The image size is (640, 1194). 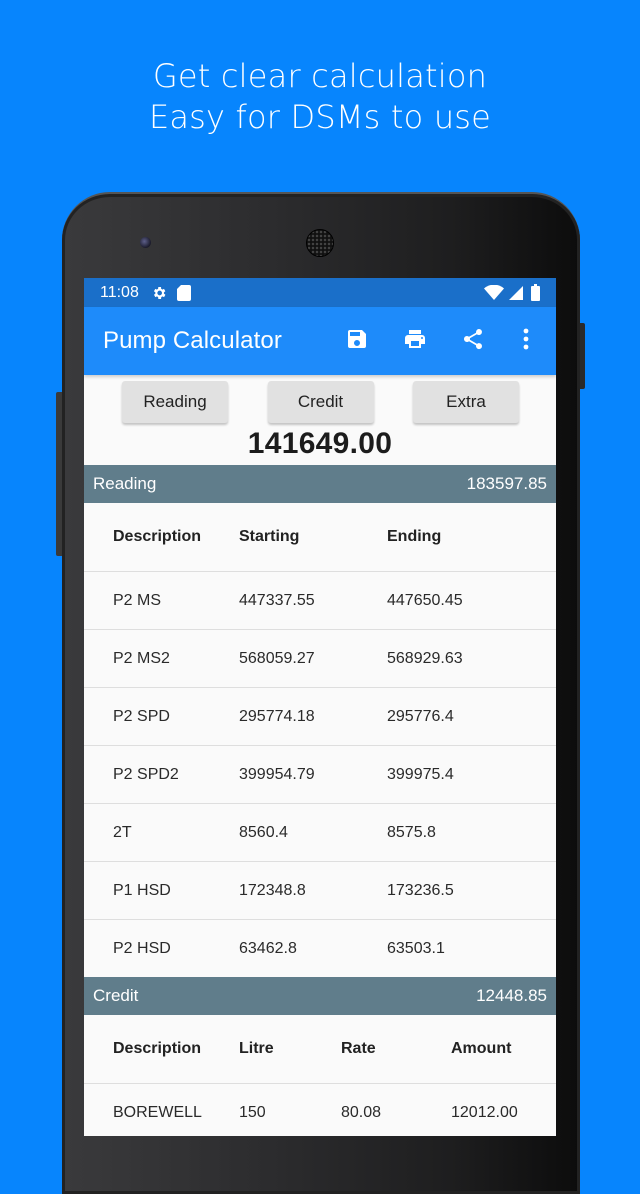 I want to click on more-vert-icon, so click(x=526, y=341).